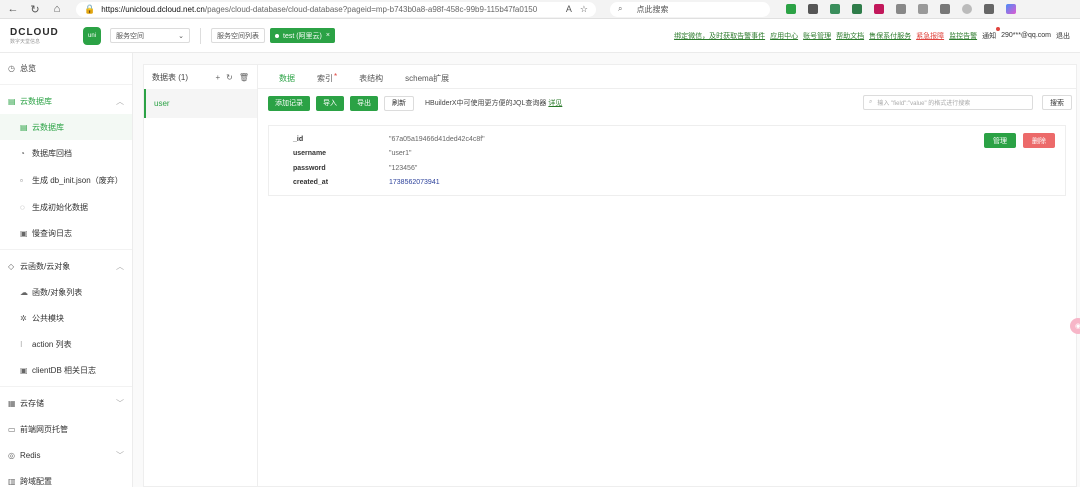 The height and width of the screenshot is (487, 1080). What do you see at coordinates (201, 275) in the screenshot?
I see `table-list: 数据表 (1) + ↻ 🗑 user` at bounding box center [201, 275].